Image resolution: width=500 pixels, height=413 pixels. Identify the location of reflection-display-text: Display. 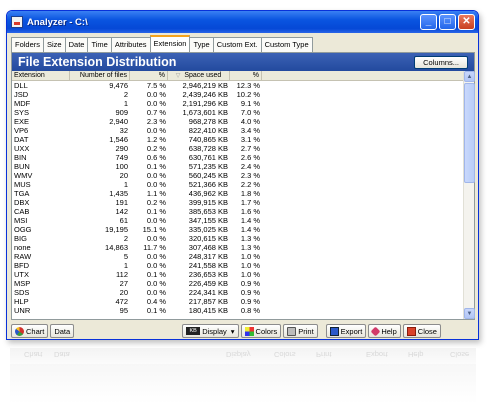
(238, 354).